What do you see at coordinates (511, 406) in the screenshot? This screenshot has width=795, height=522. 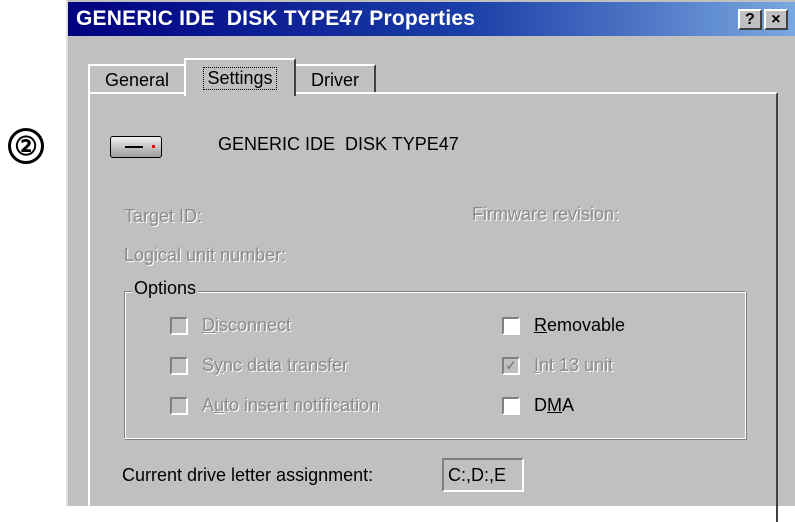 I see `dma-checkbox` at bounding box center [511, 406].